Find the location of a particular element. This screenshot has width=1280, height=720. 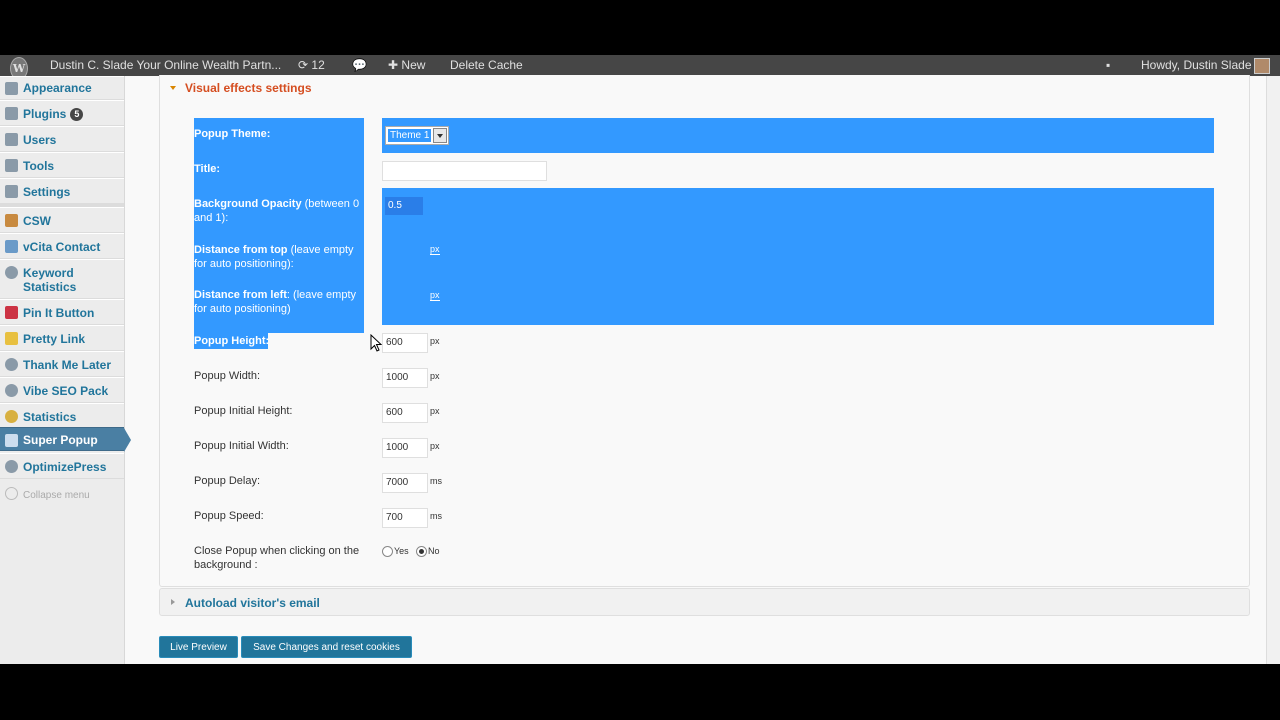

refresh-icon: ⟳ is located at coordinates (303, 65).